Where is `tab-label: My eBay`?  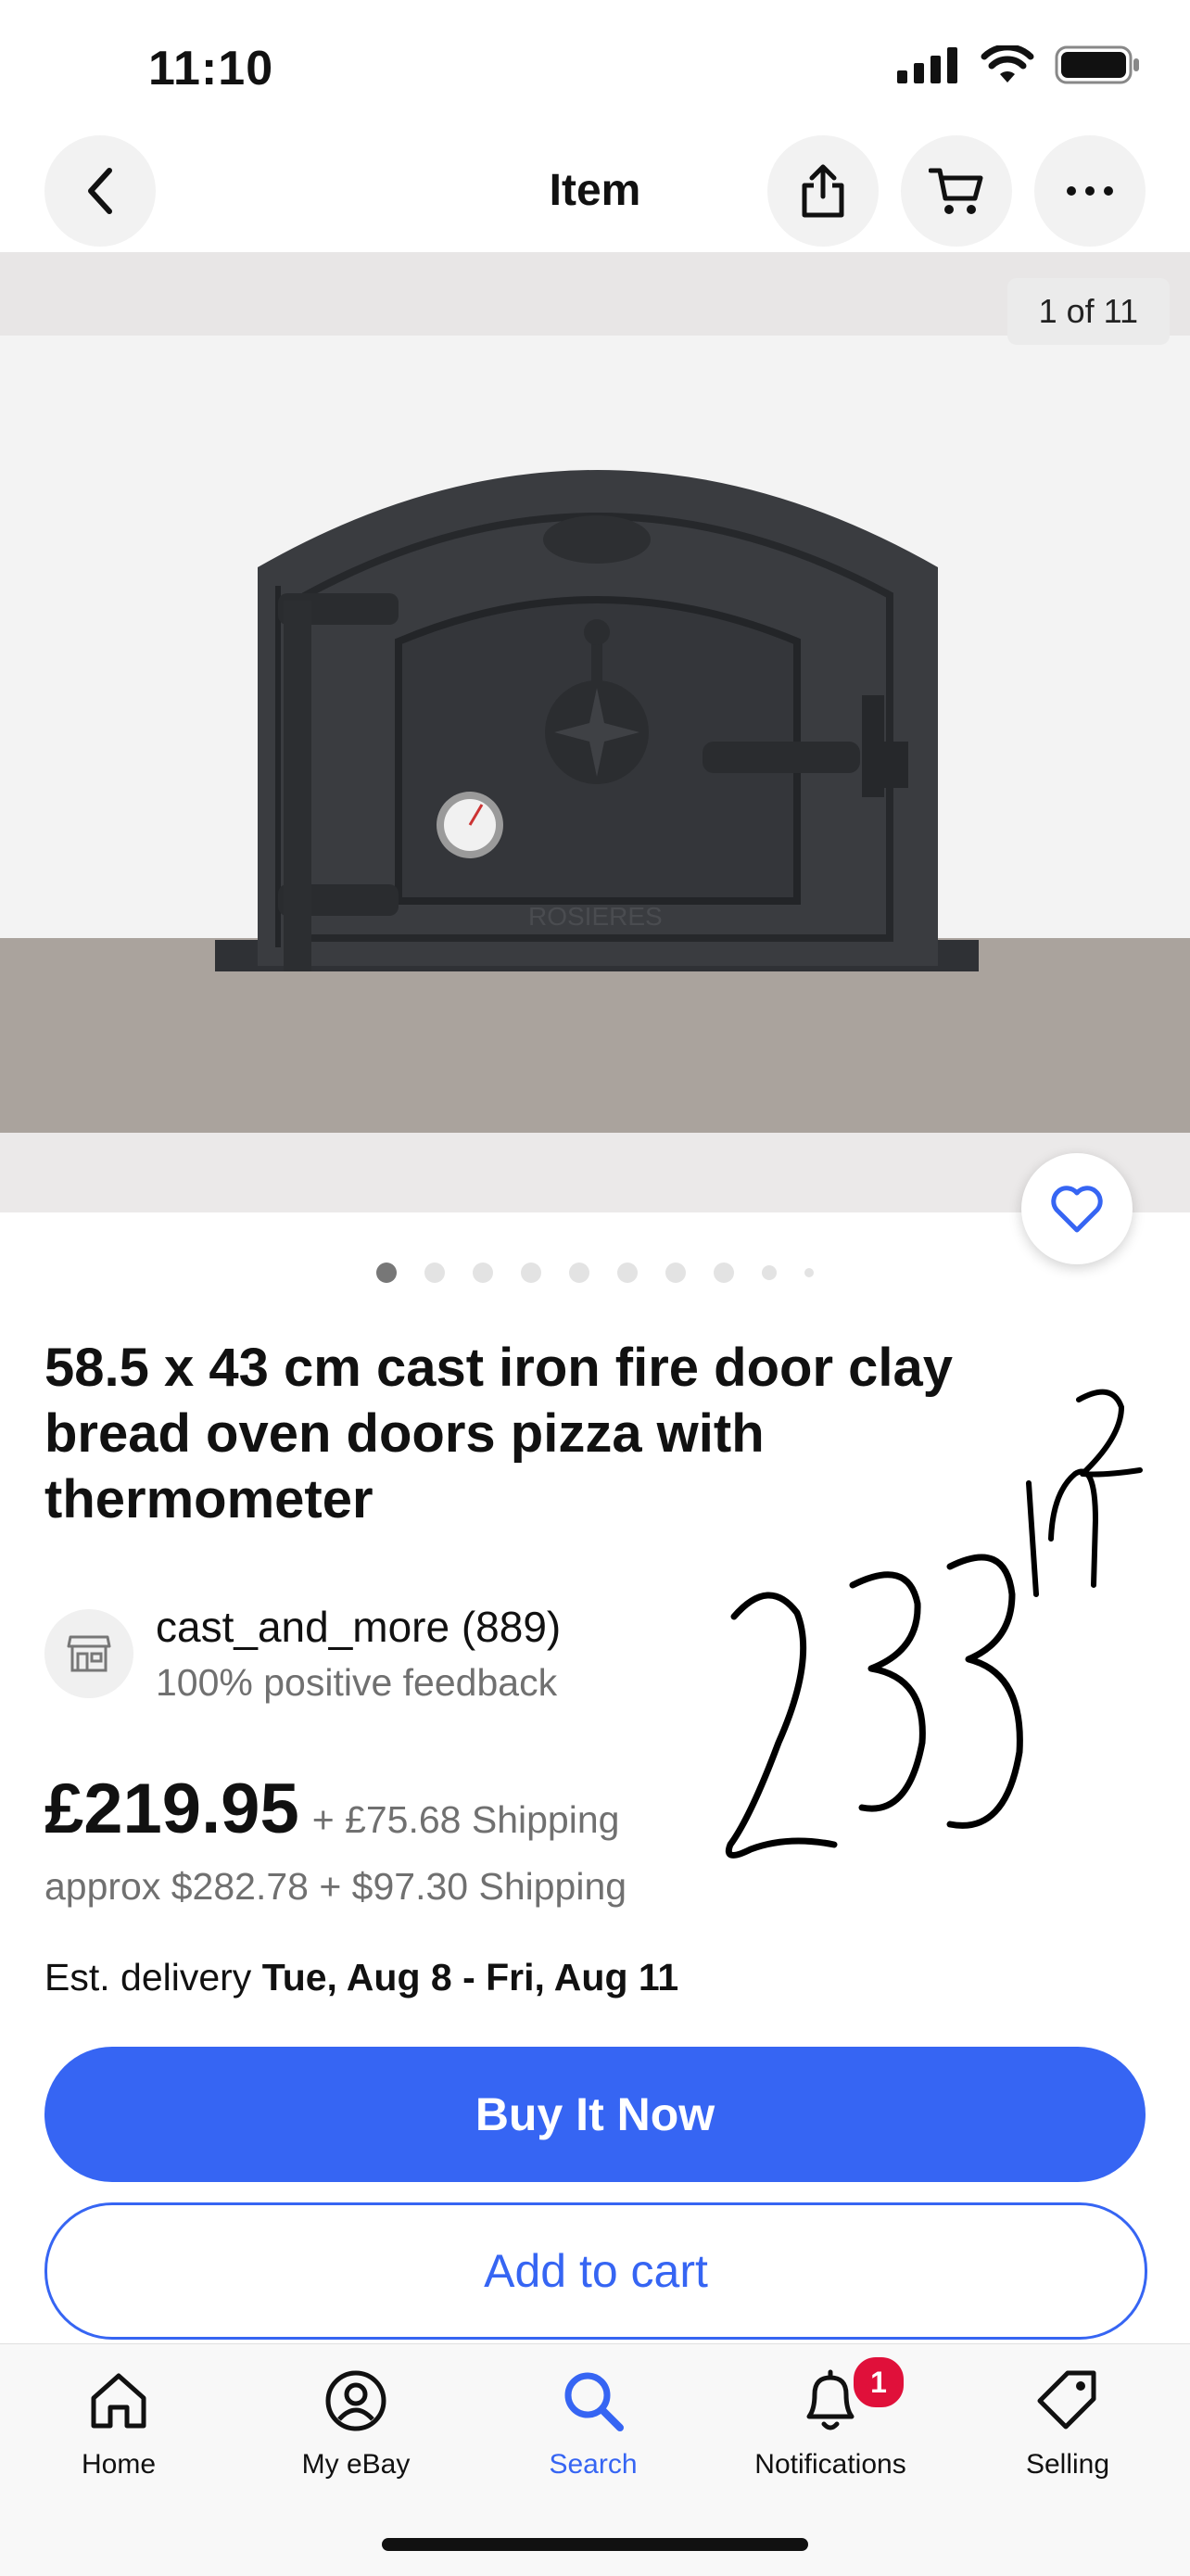
tab-label: My eBay is located at coordinates (356, 2464).